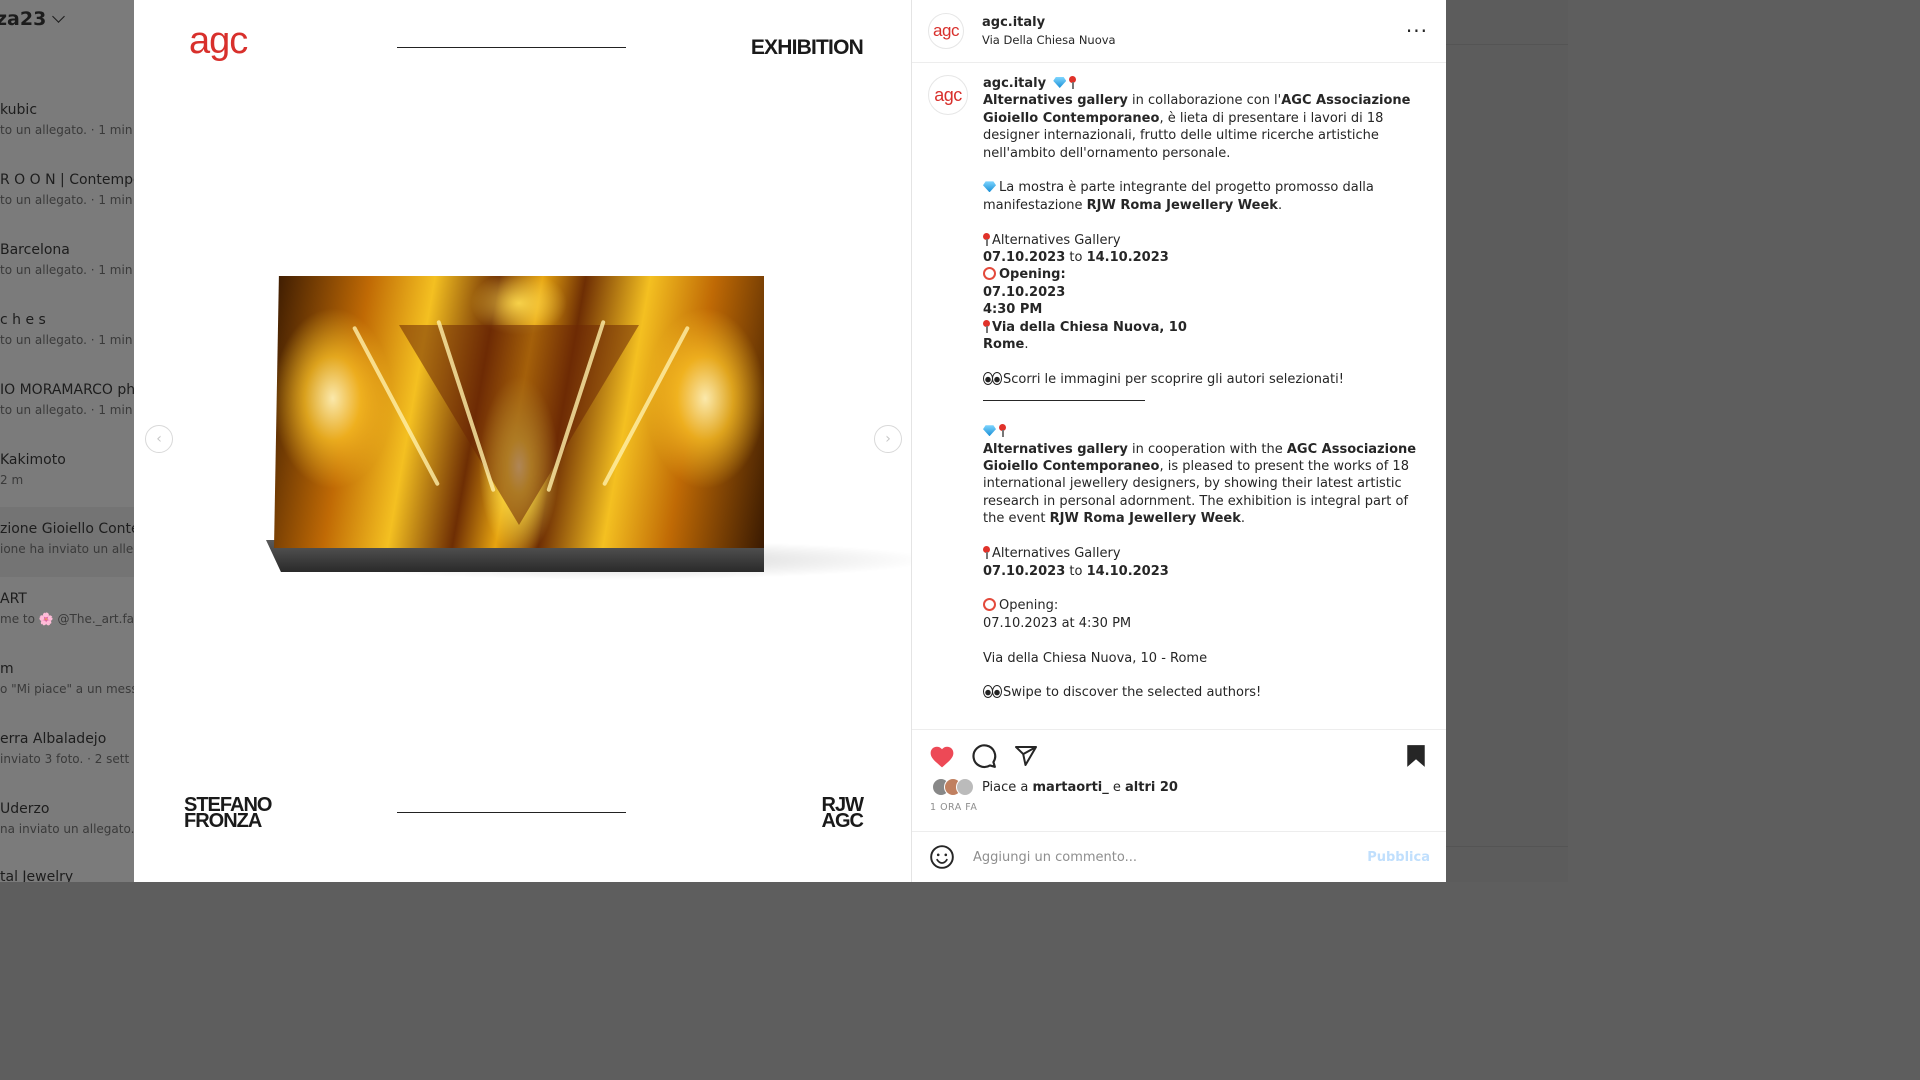  What do you see at coordinates (1507, 441) in the screenshot?
I see `page-background-right` at bounding box center [1507, 441].